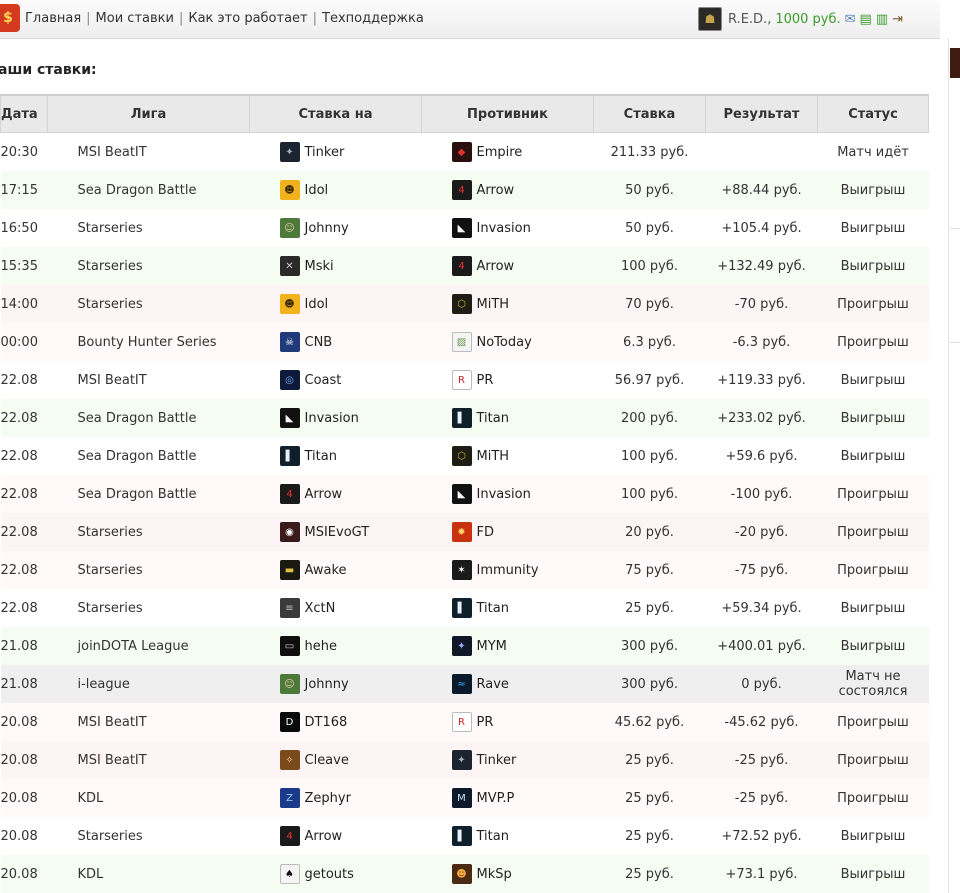 Image resolution: width=960 pixels, height=893 pixels. What do you see at coordinates (289, 722) in the screenshot?
I see `dt168-icon: D` at bounding box center [289, 722].